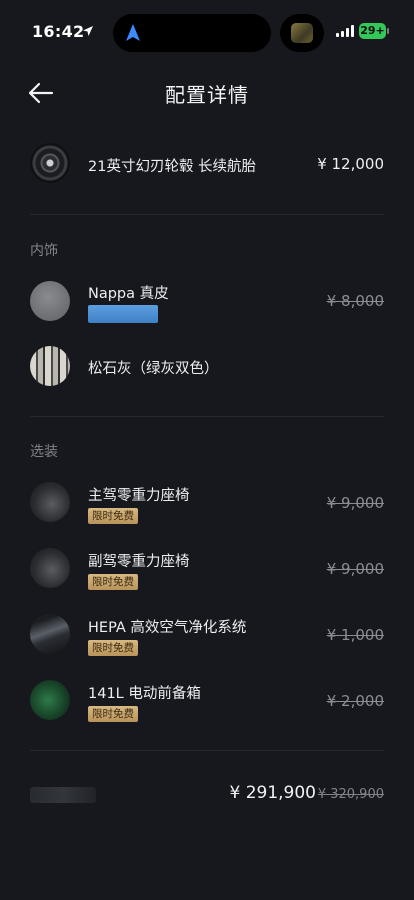 The image size is (414, 900). I want to click on interior-color-thumbnail, so click(50, 366).